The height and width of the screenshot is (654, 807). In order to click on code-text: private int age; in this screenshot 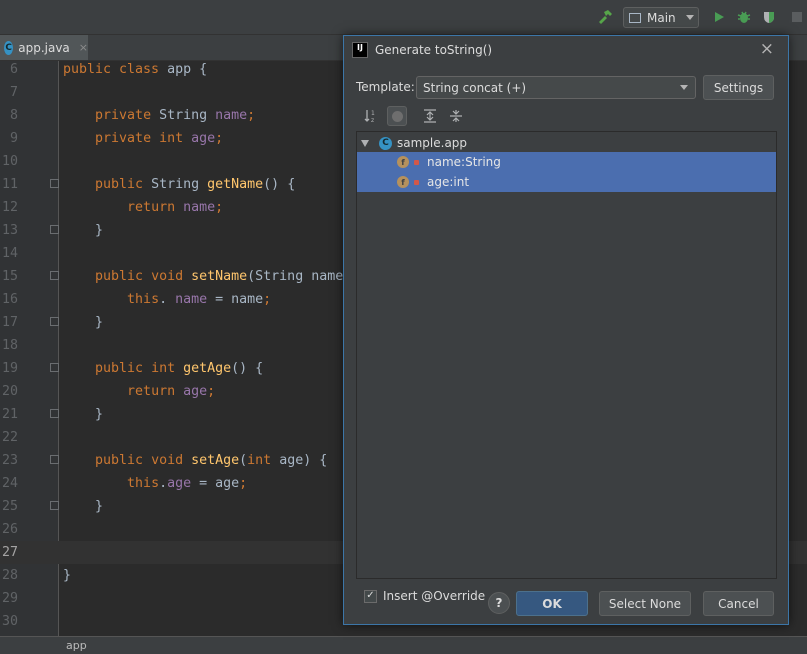, I will do `click(143, 138)`.